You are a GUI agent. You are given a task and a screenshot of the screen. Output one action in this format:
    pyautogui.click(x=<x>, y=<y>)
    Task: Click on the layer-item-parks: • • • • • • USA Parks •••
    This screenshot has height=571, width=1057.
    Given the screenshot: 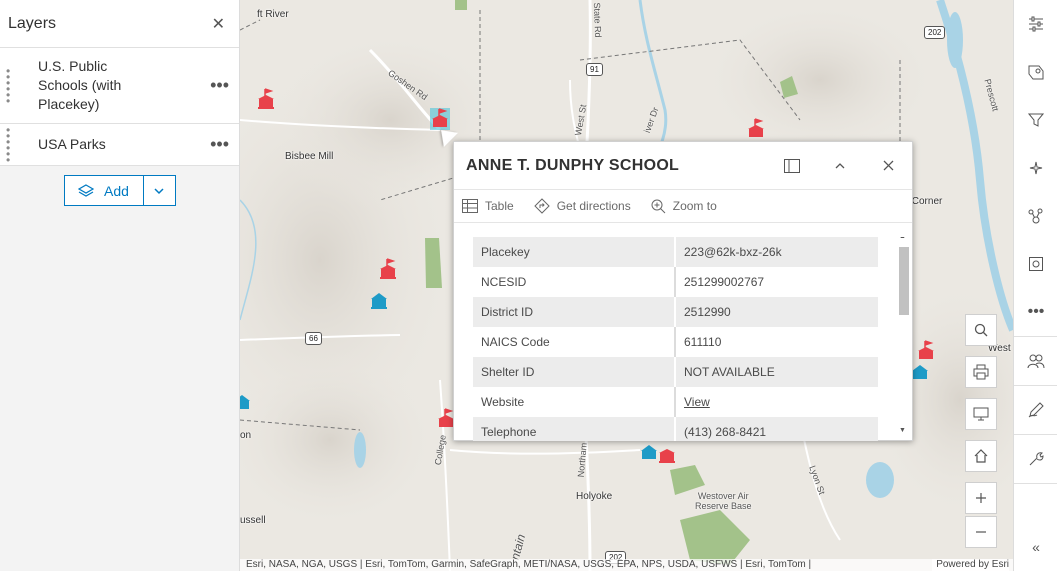 What is the action you would take?
    pyautogui.click(x=119, y=145)
    